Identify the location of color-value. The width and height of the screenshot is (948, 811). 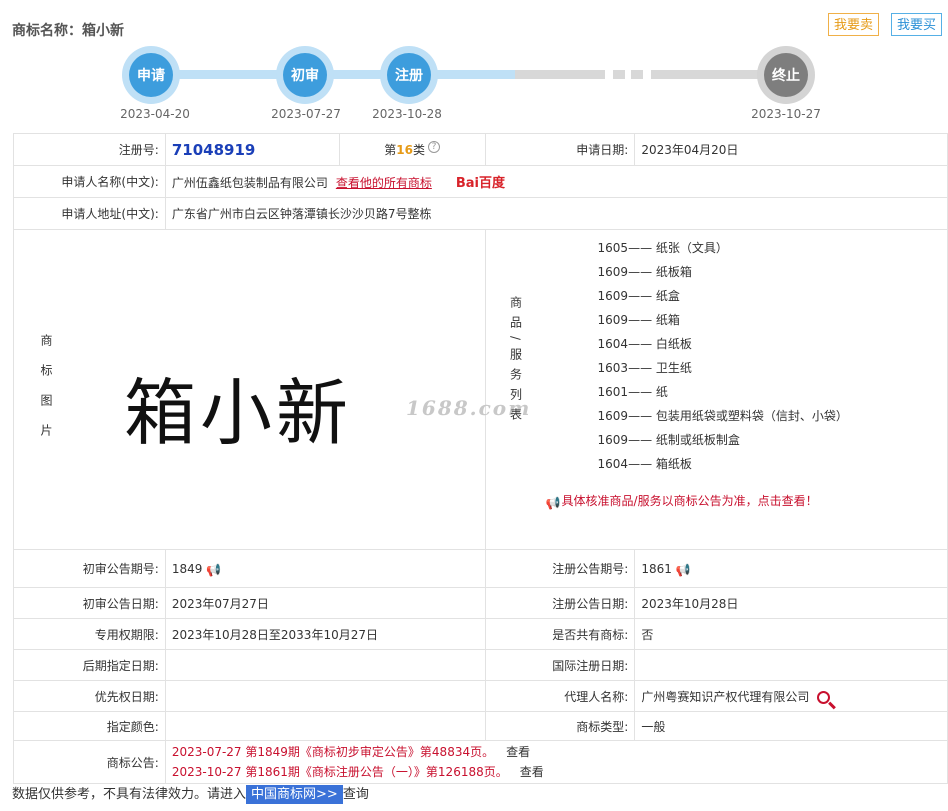
(325, 726).